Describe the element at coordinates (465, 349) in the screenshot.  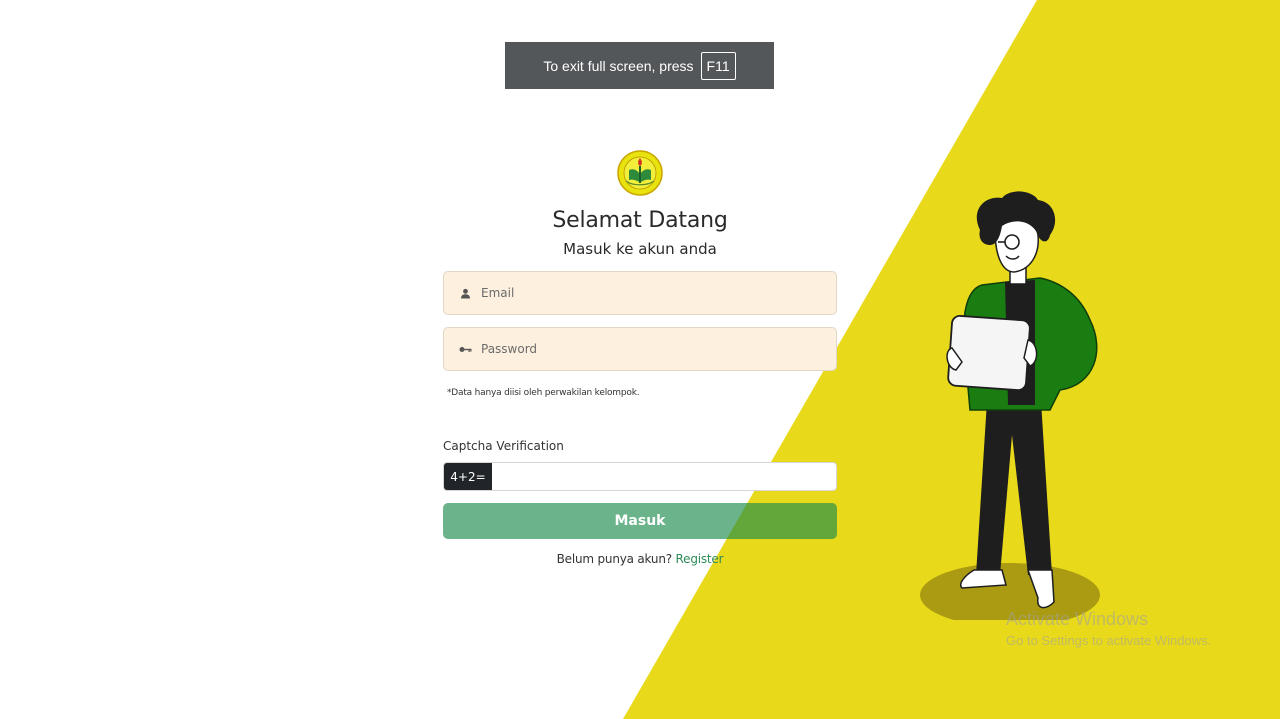
I see `key-icon` at that location.